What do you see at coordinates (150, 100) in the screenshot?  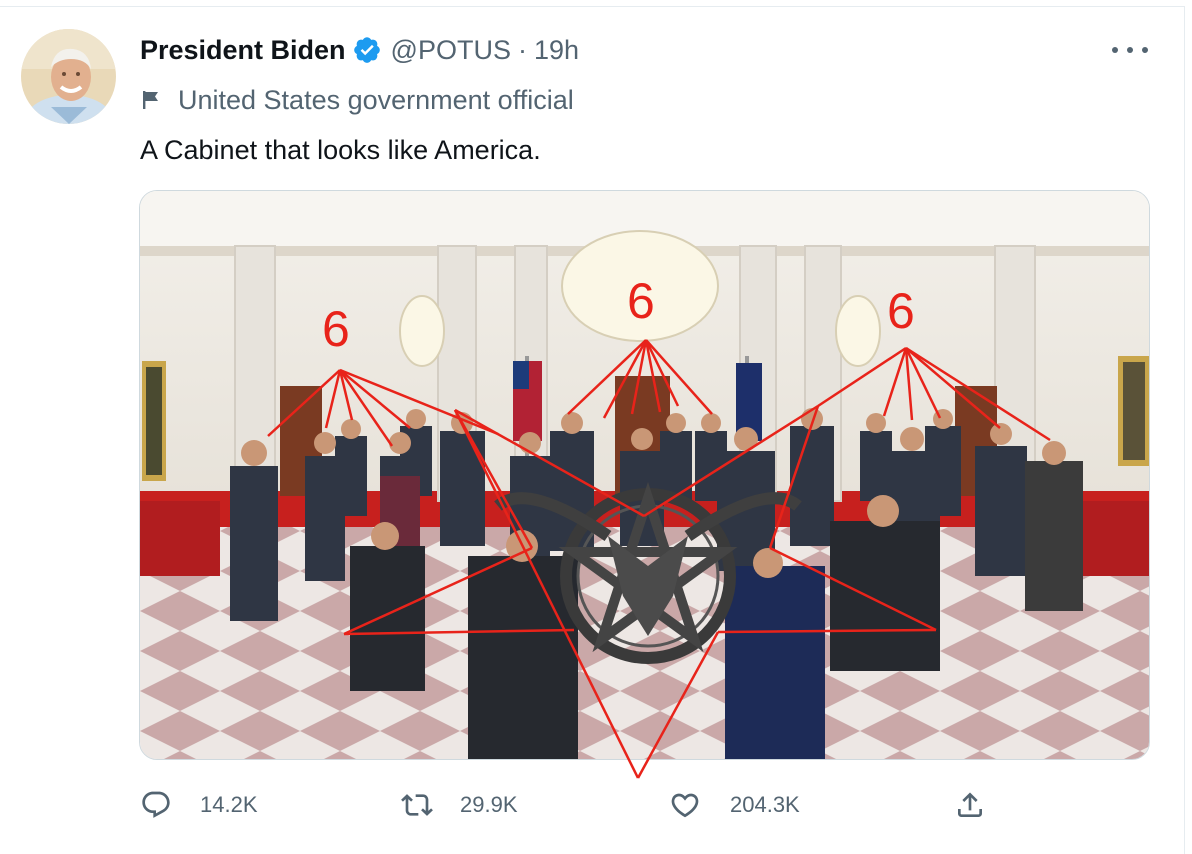 I see `flag-icon` at bounding box center [150, 100].